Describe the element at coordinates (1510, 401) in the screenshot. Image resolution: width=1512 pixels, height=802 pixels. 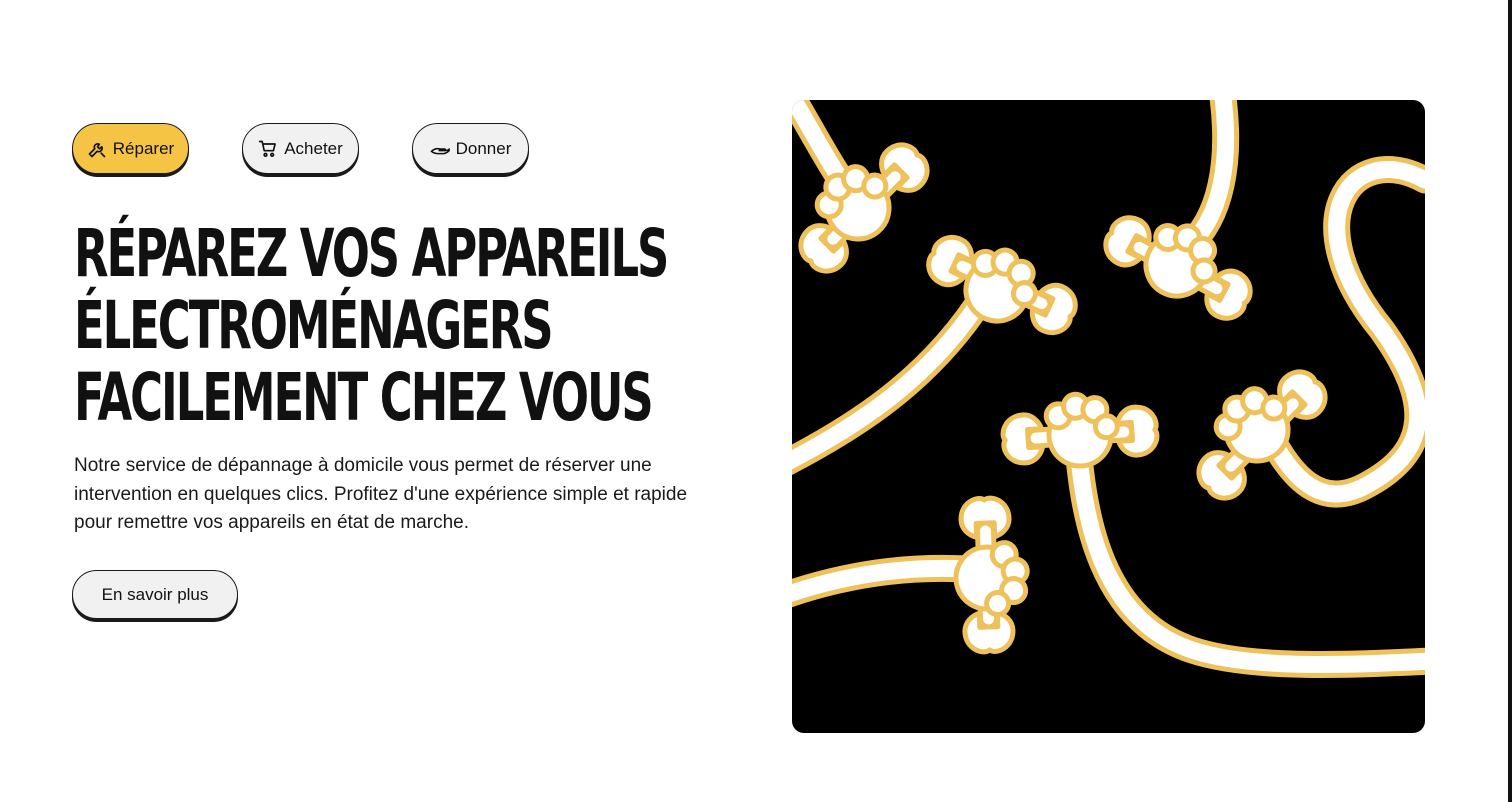
I see `scrollbar-edge` at that location.